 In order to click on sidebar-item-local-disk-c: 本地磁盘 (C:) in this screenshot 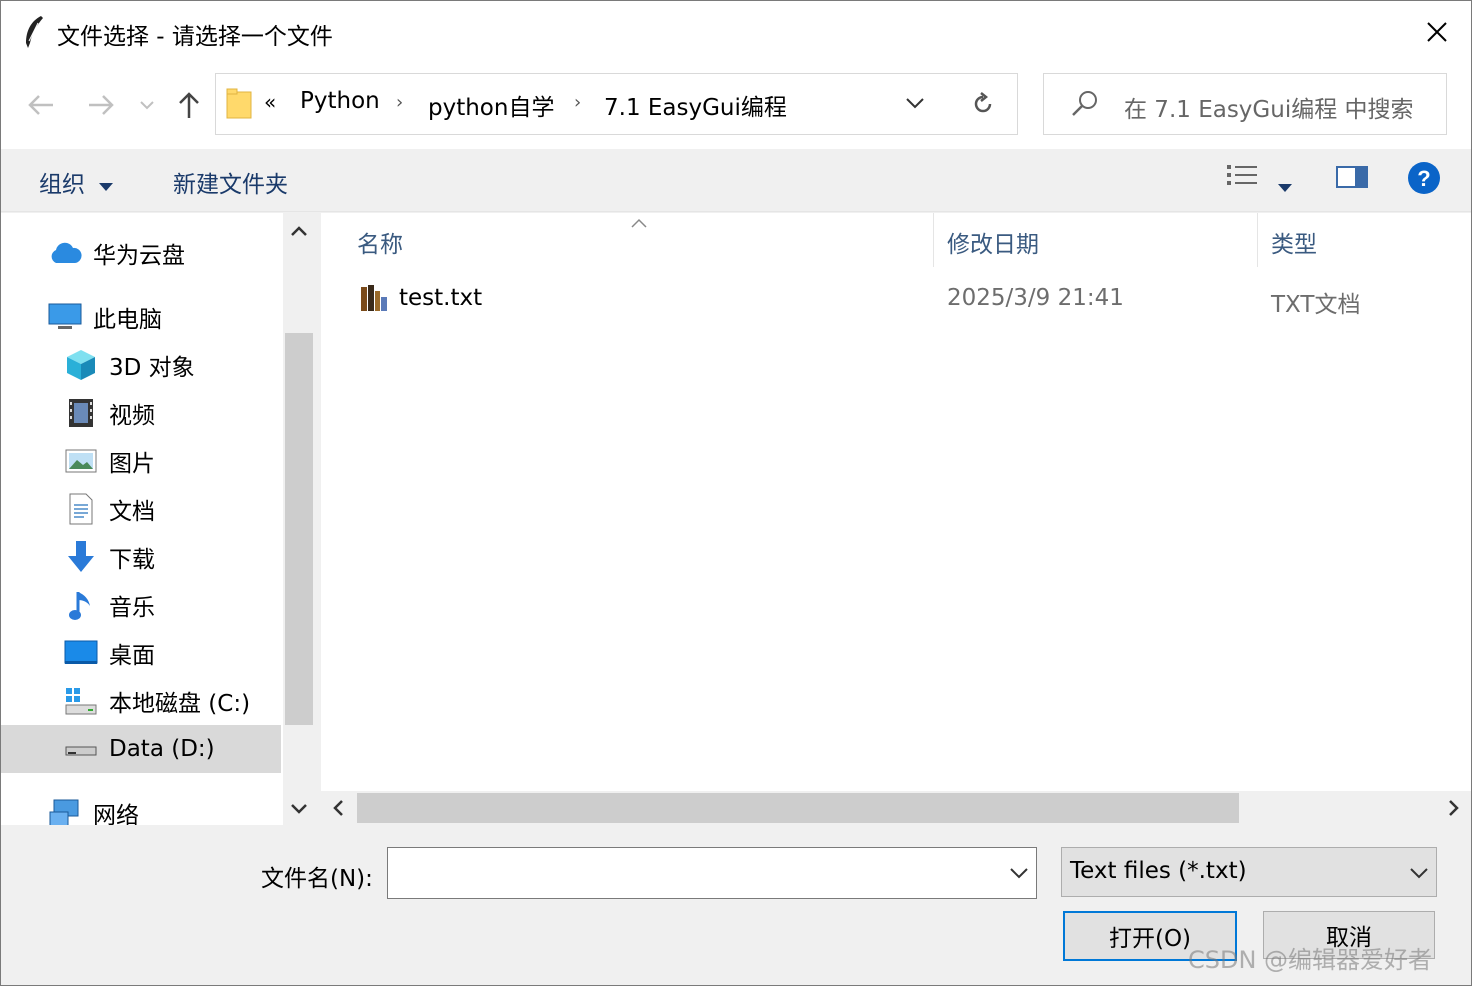, I will do `click(156, 701)`.